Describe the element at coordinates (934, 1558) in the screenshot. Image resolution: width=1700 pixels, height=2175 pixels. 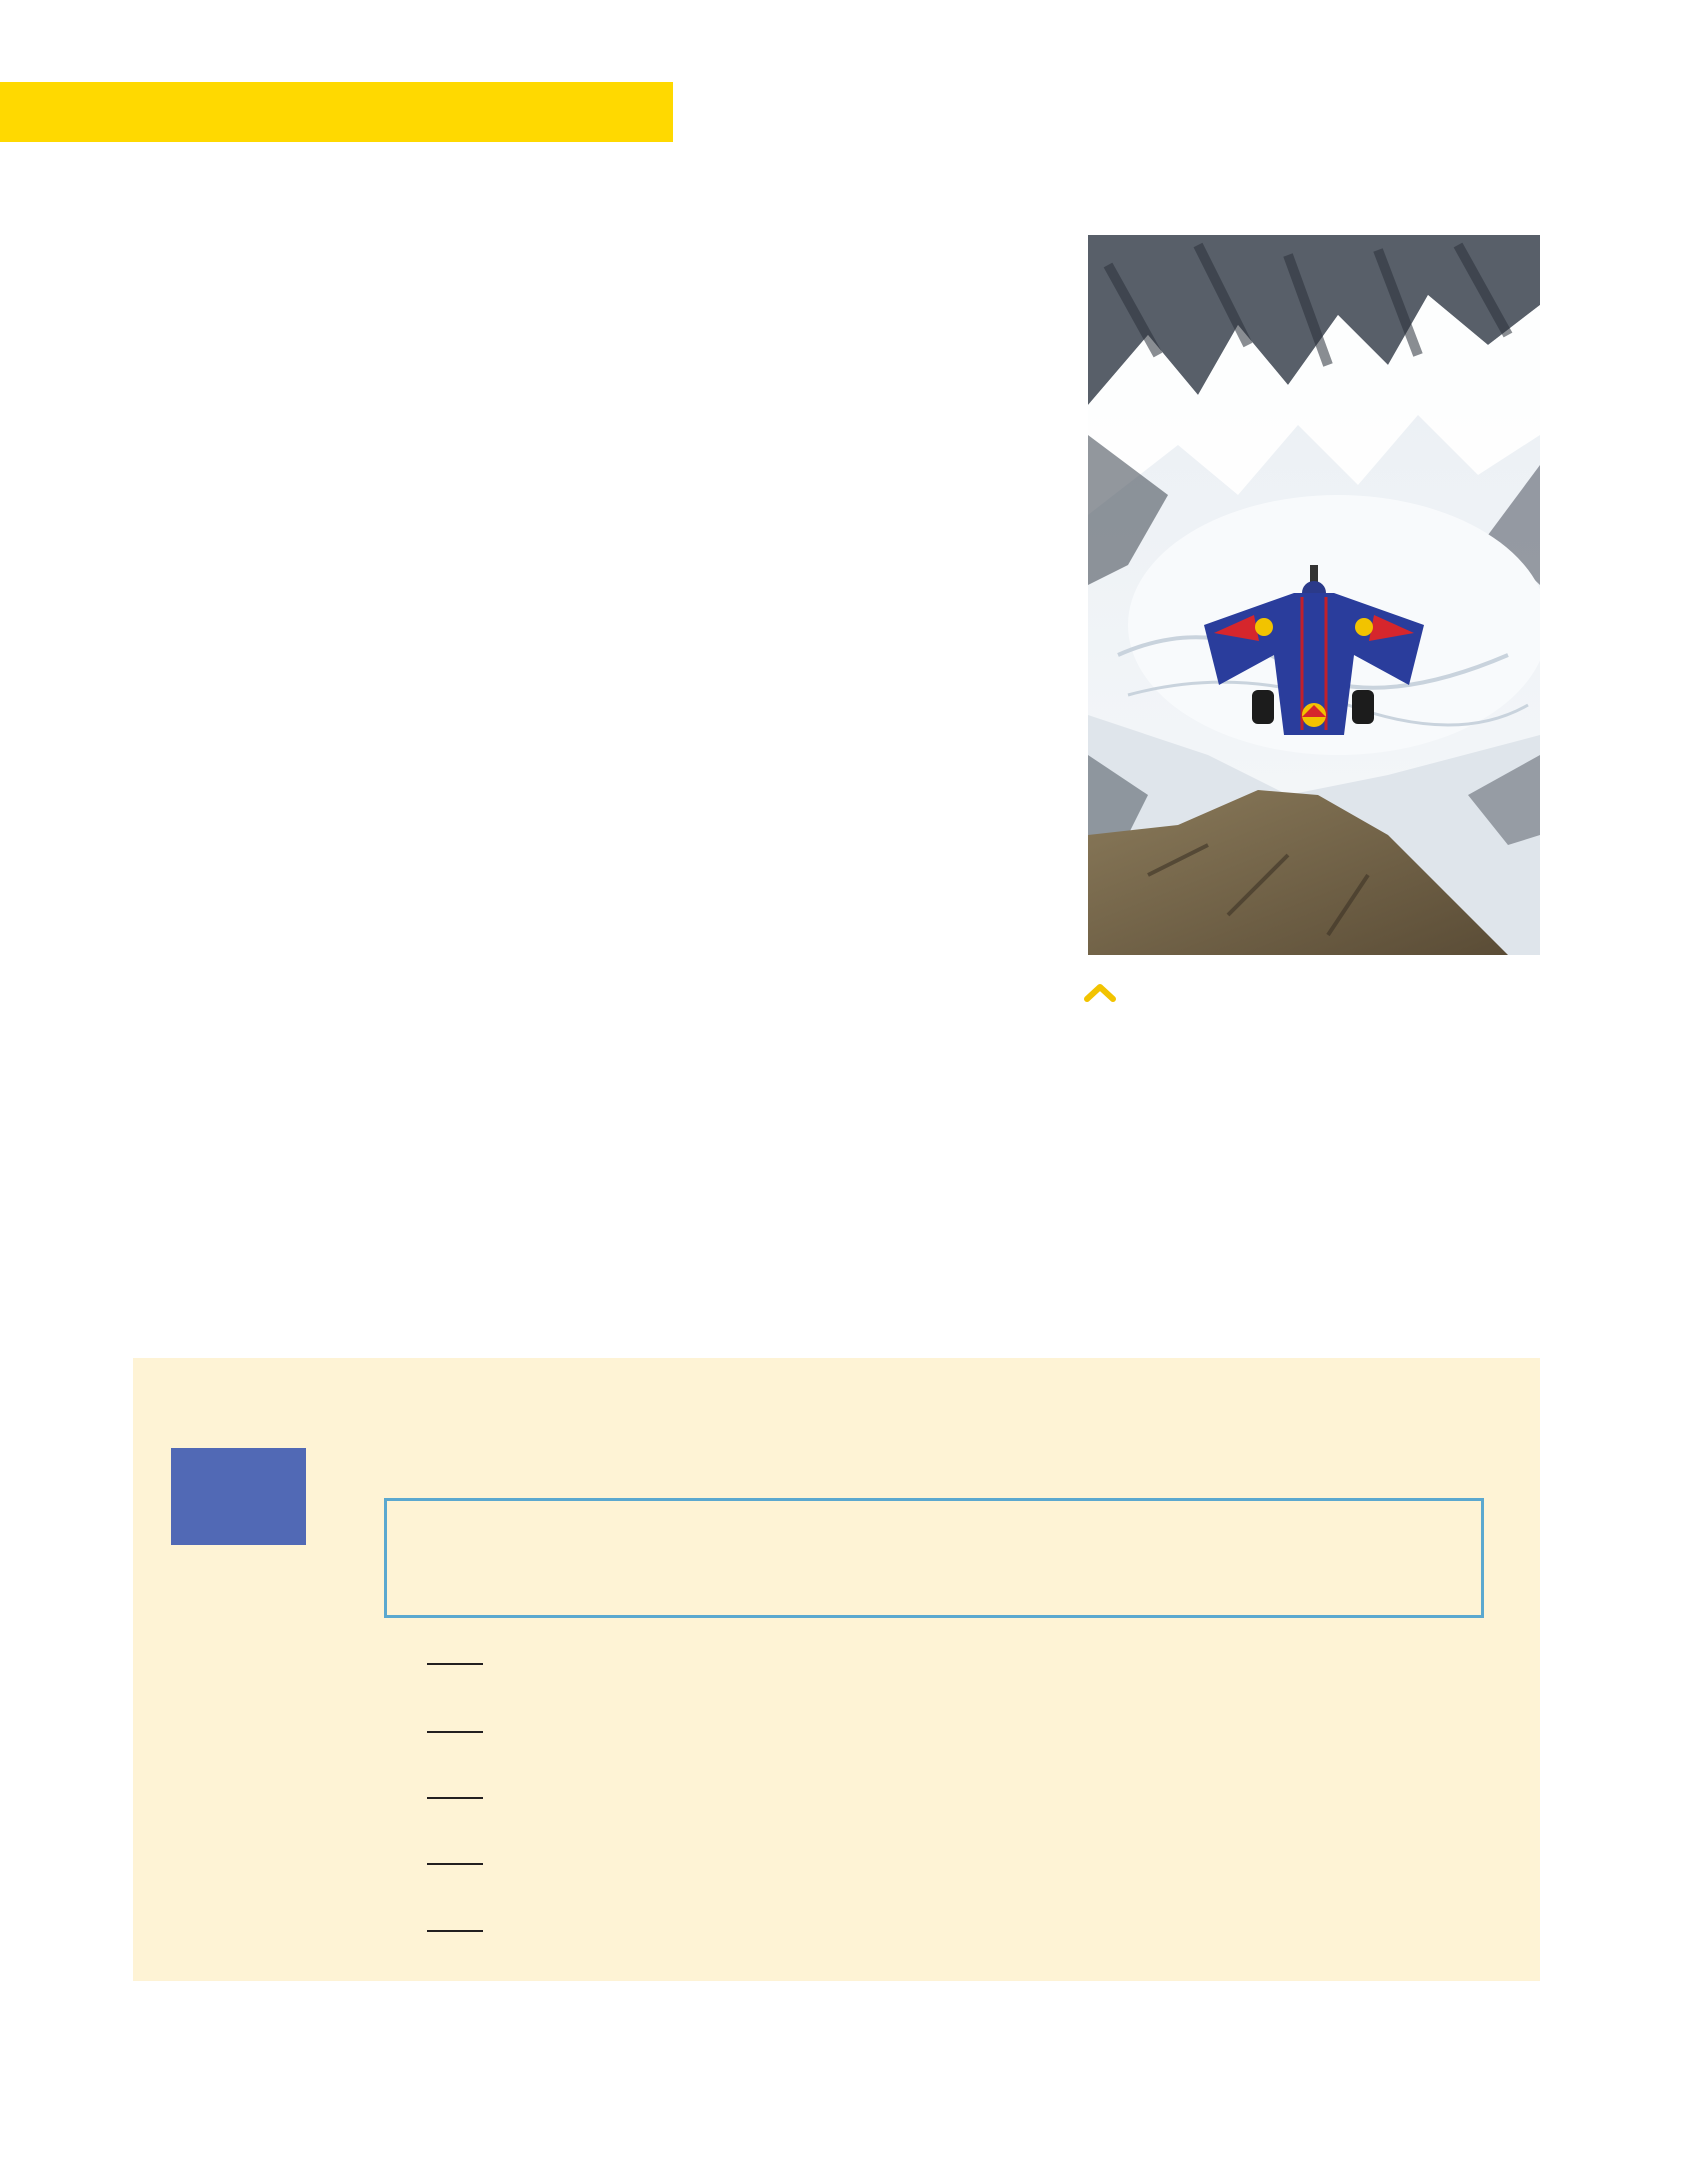
I see `word-box` at that location.